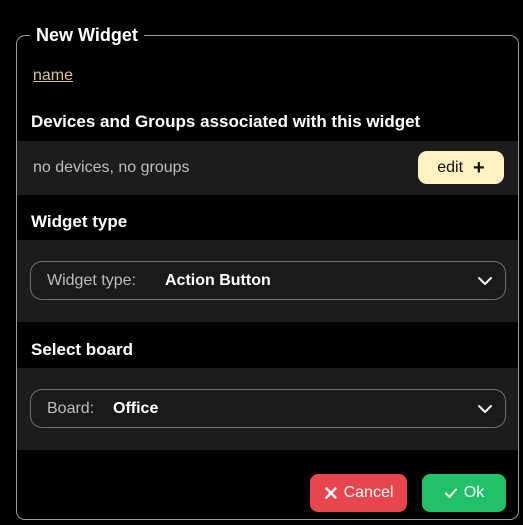  I want to click on board-select-value: Office, so click(136, 408).